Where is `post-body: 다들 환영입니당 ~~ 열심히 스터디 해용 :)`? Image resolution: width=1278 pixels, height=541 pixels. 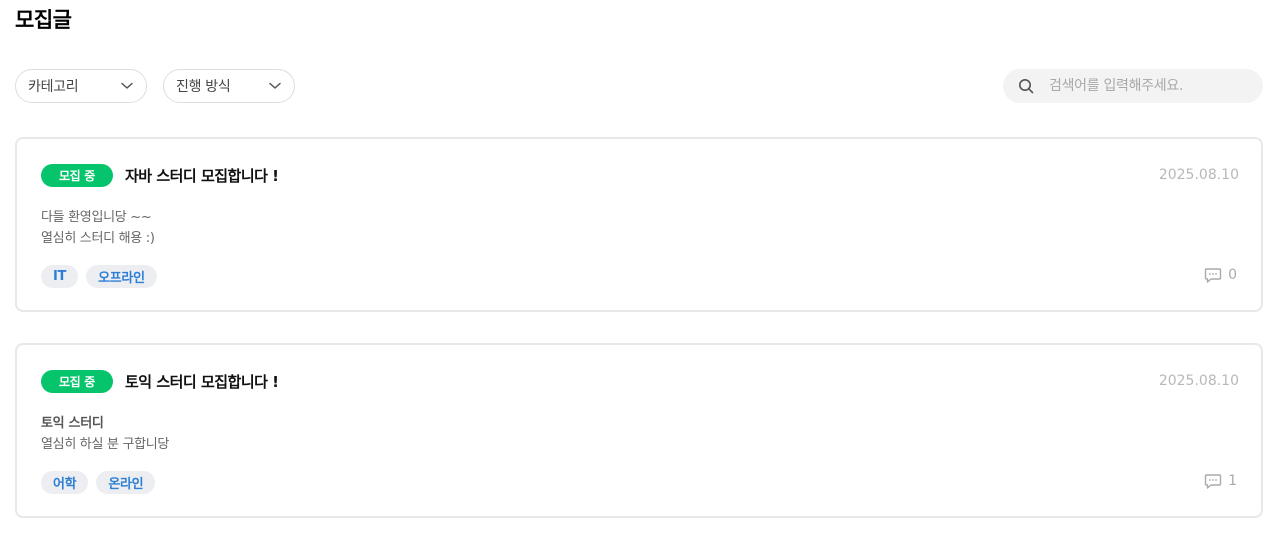 post-body: 다들 환영입니당 ~~ 열심히 스터디 해용 :) is located at coordinates (98, 228).